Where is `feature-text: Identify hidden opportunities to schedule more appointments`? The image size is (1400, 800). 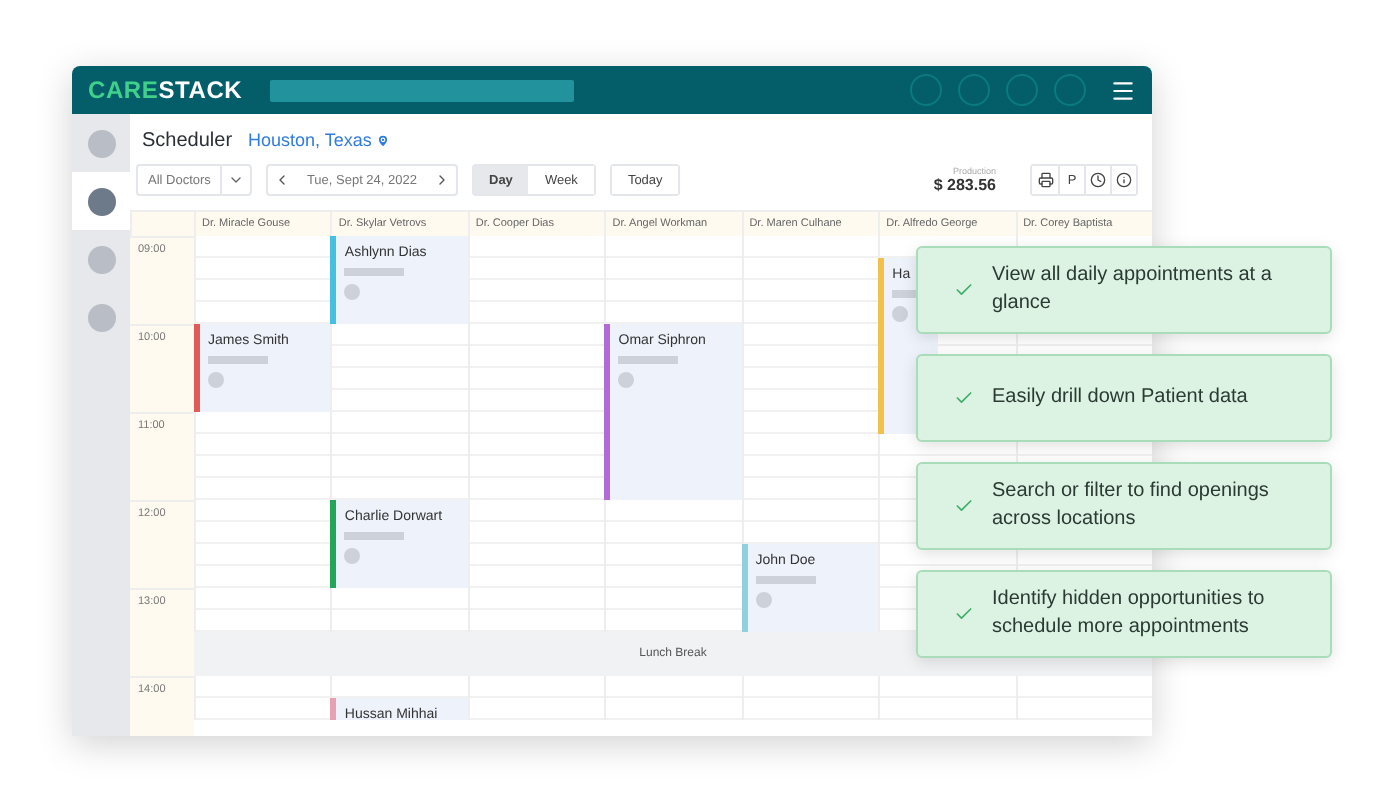
feature-text: Identify hidden opportunities to schedule more appointments is located at coordinates (1129, 614).